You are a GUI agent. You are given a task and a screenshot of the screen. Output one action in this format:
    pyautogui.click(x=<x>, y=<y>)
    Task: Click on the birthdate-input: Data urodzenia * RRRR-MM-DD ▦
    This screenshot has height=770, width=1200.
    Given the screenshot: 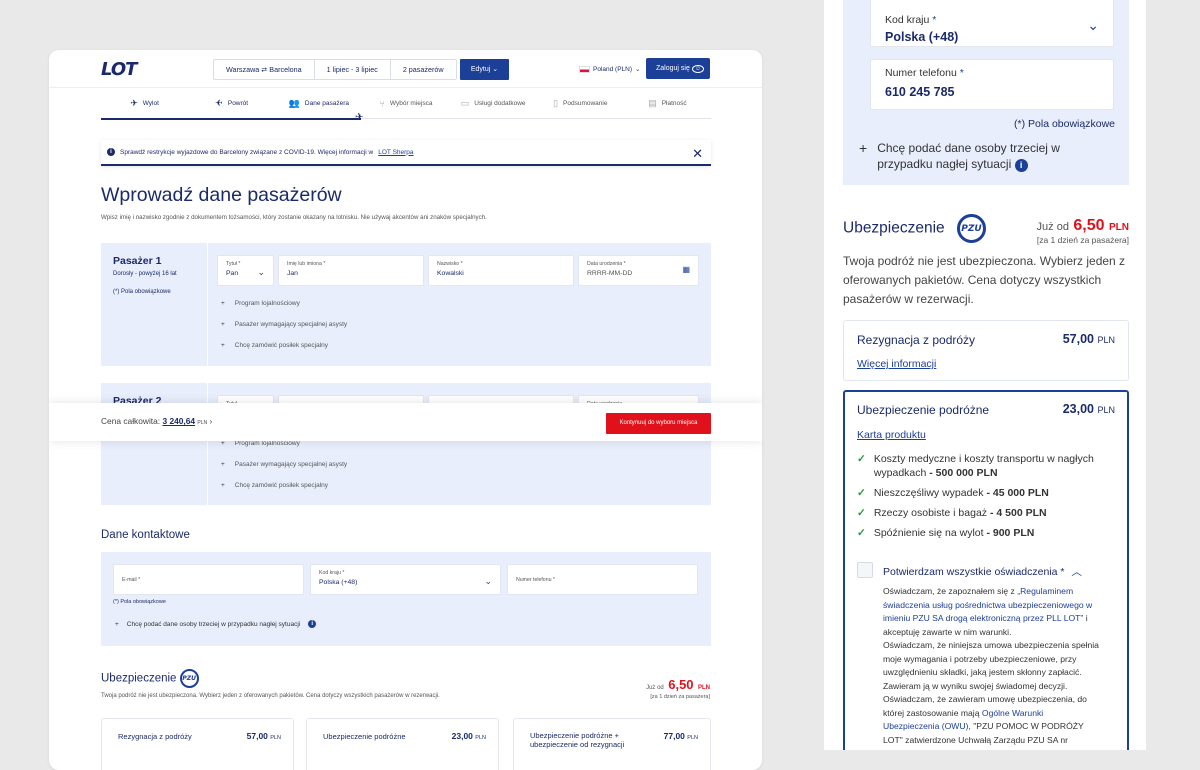 What is the action you would take?
    pyautogui.click(x=638, y=270)
    